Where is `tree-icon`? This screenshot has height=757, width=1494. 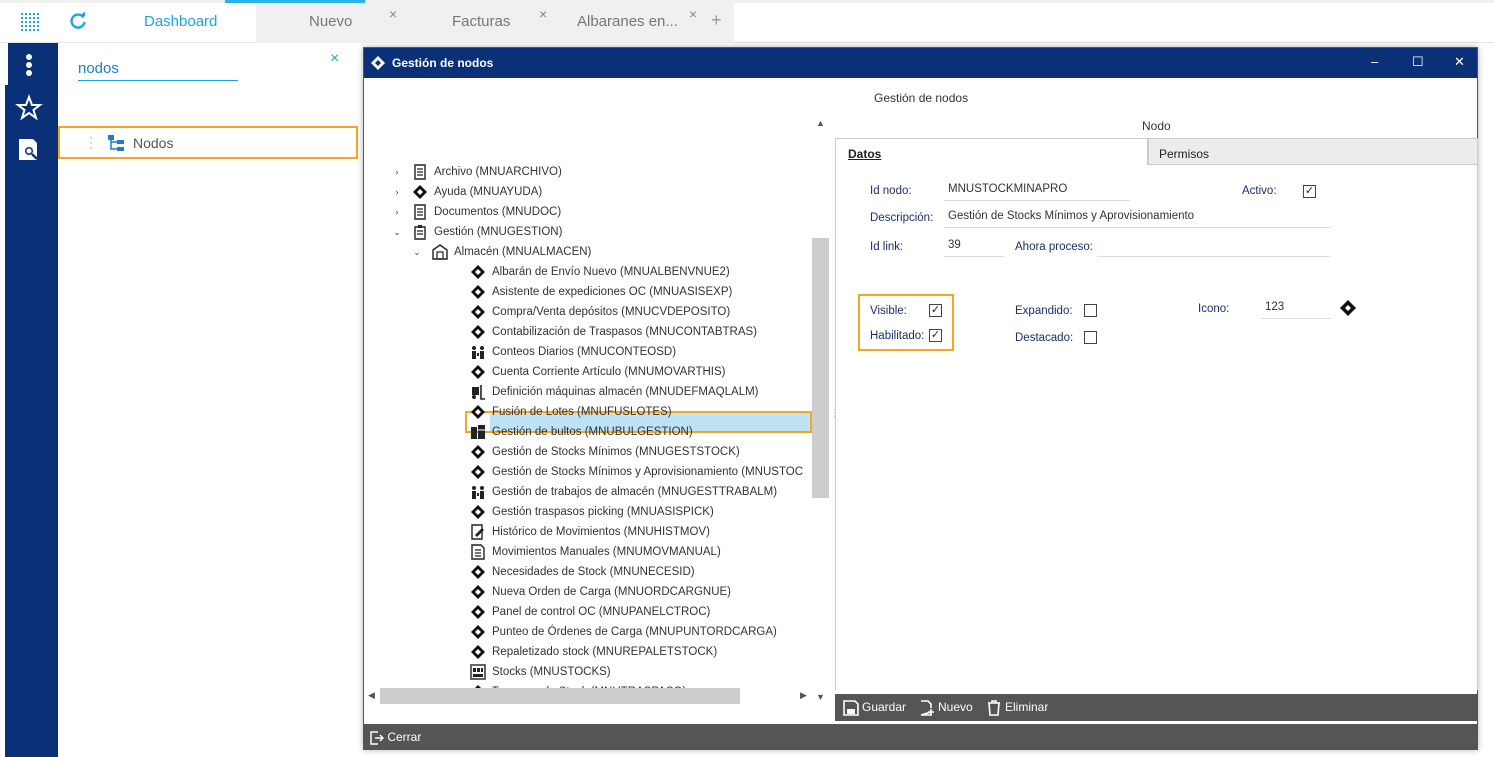 tree-icon is located at coordinates (116, 143).